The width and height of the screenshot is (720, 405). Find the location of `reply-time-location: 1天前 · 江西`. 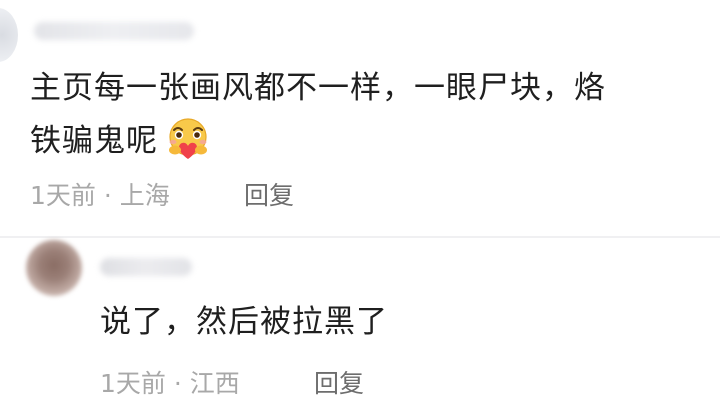

reply-time-location: 1天前 · 江西 is located at coordinates (170, 383).